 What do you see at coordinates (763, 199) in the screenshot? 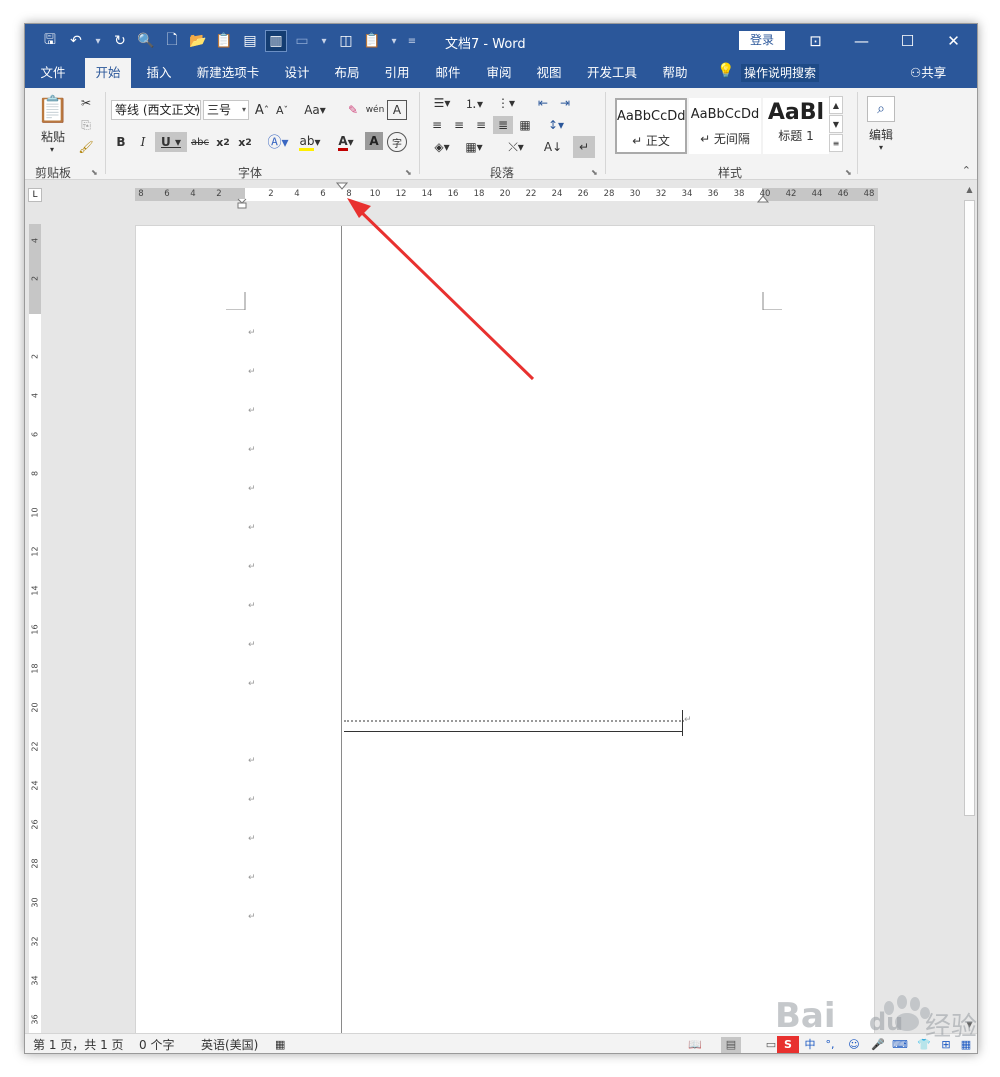
I see `right-indent-marker-icon` at bounding box center [763, 199].